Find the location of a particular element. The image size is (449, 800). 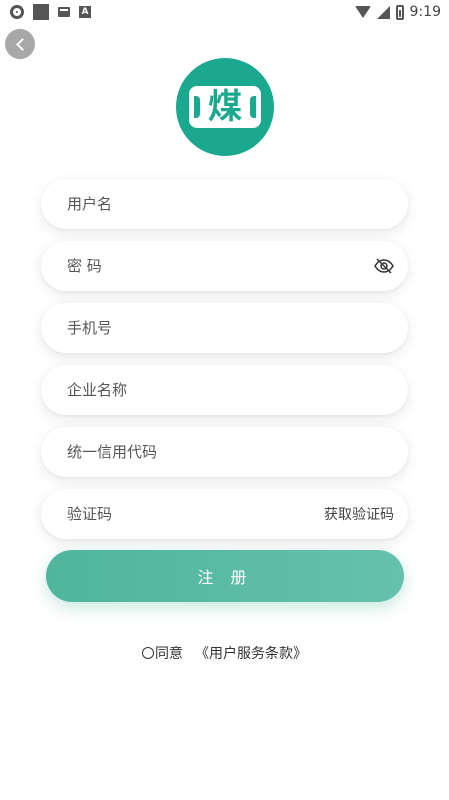

battery-icon is located at coordinates (399, 12).